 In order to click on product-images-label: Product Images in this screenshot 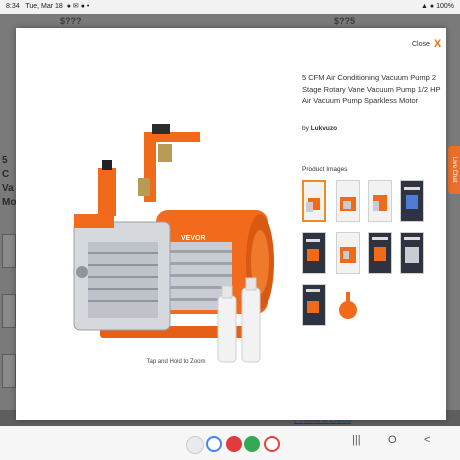, I will do `click(325, 169)`.